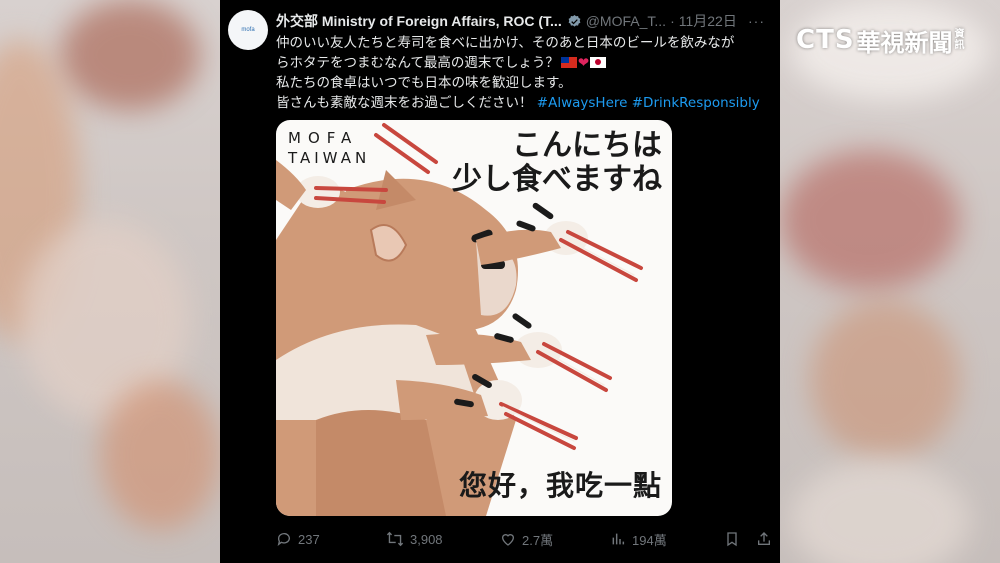 The image size is (1000, 563). Describe the element at coordinates (649, 540) in the screenshot. I see `views-count: 194萬` at that location.